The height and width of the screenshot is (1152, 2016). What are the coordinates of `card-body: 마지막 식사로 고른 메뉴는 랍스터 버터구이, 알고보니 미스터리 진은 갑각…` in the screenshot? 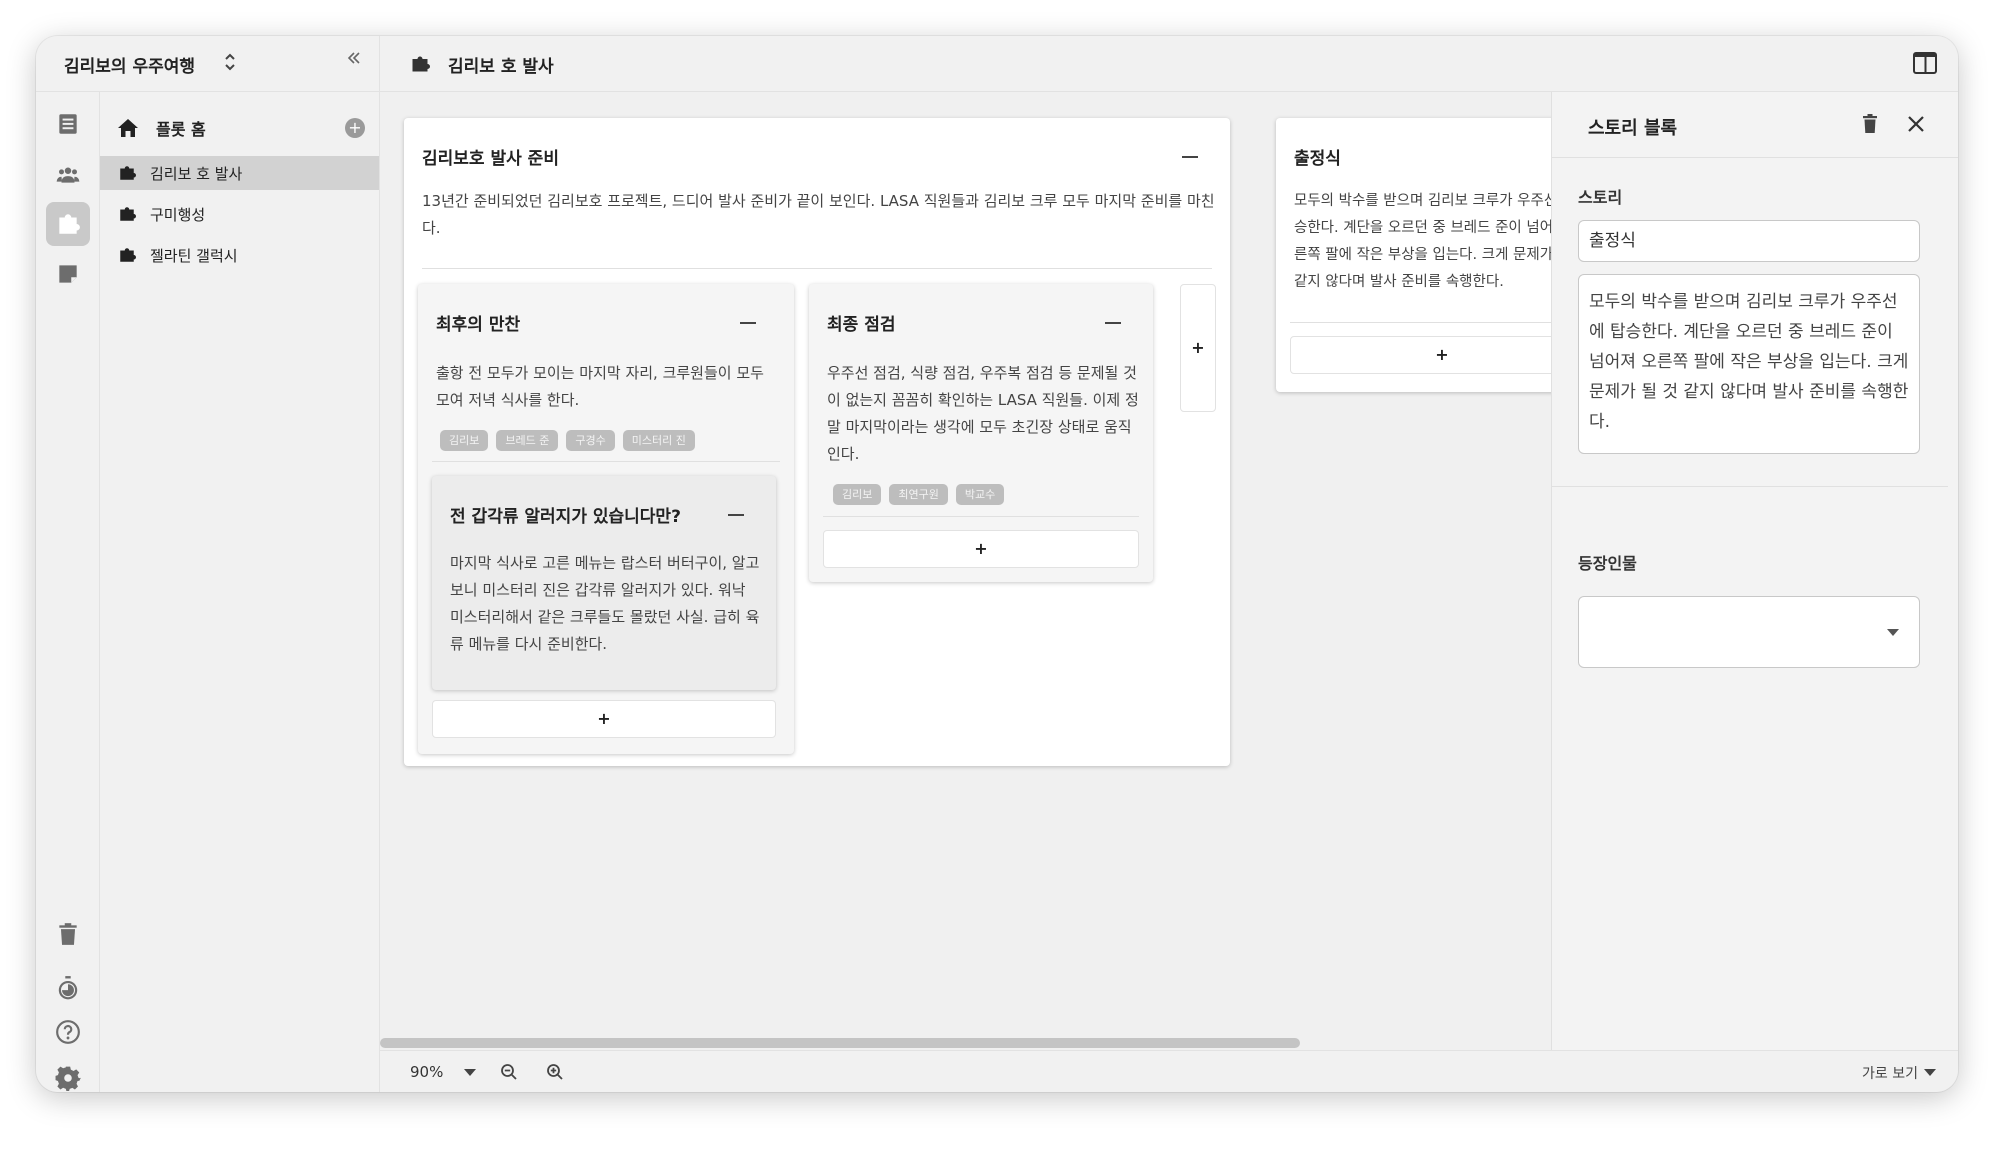 It's located at (605, 603).